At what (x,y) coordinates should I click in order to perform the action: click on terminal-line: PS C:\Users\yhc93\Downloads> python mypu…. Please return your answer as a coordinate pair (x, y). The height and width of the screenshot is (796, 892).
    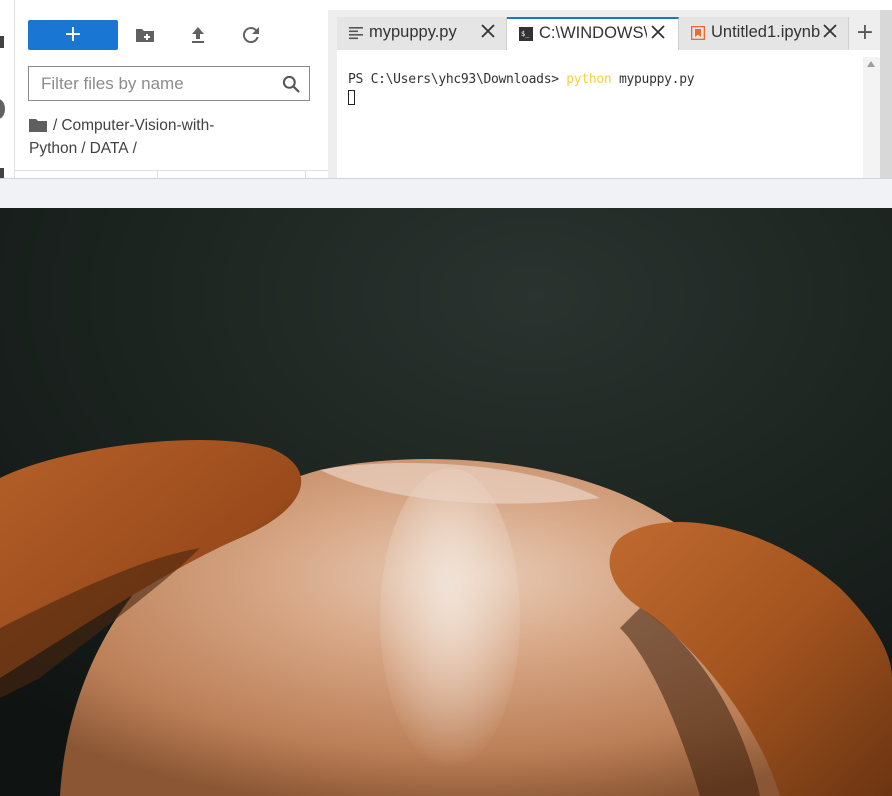
    Looking at the image, I should click on (521, 79).